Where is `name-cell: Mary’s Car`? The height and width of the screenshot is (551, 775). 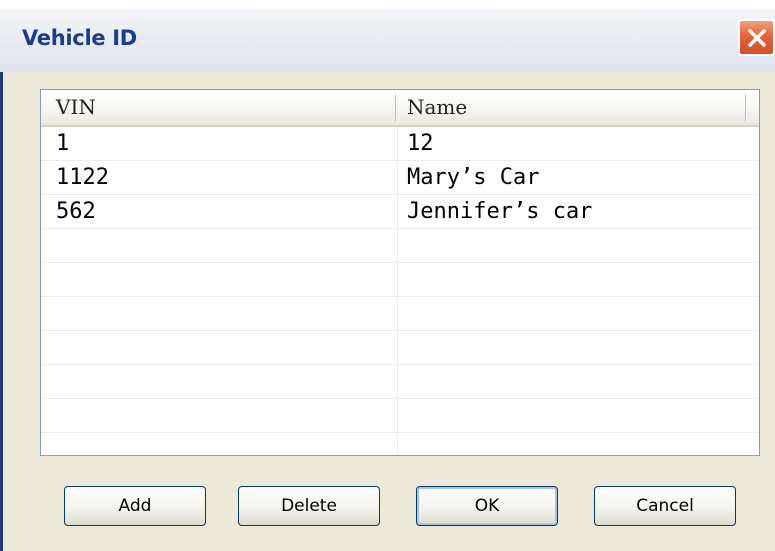
name-cell: Mary’s Car is located at coordinates (473, 177).